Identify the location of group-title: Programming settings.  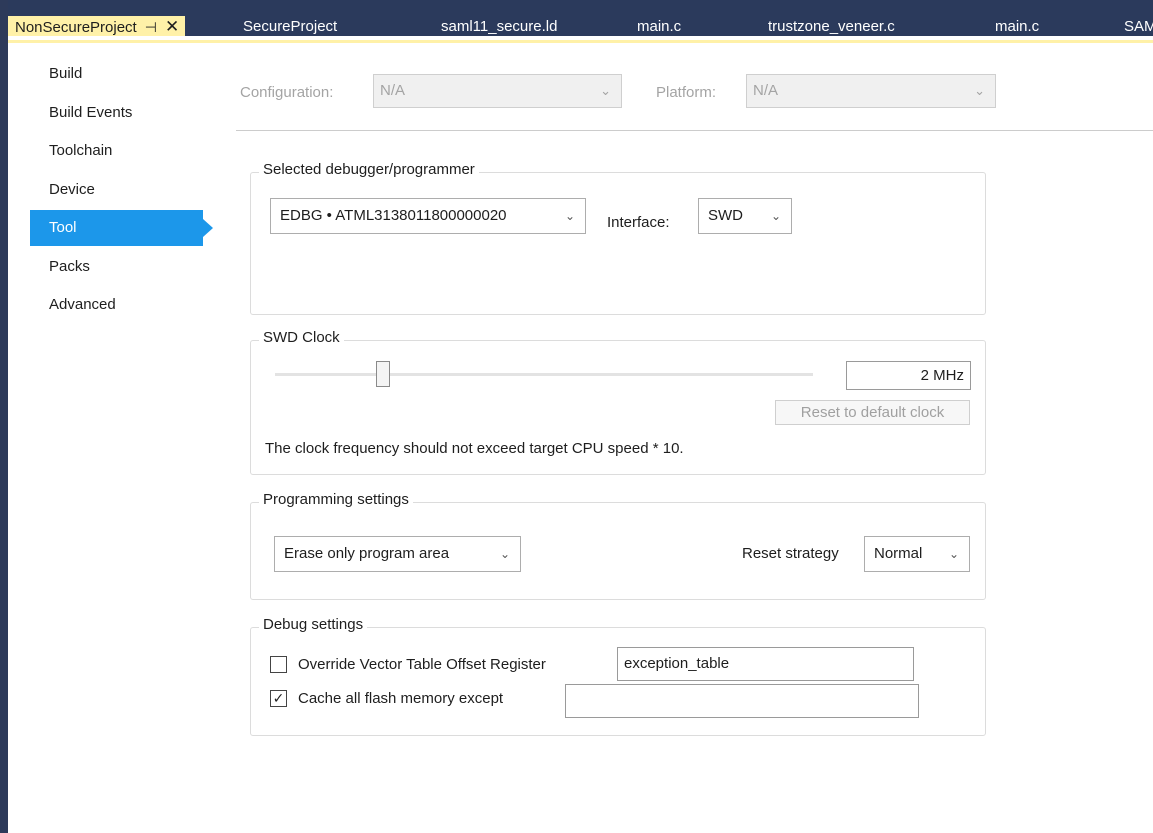
(336, 499).